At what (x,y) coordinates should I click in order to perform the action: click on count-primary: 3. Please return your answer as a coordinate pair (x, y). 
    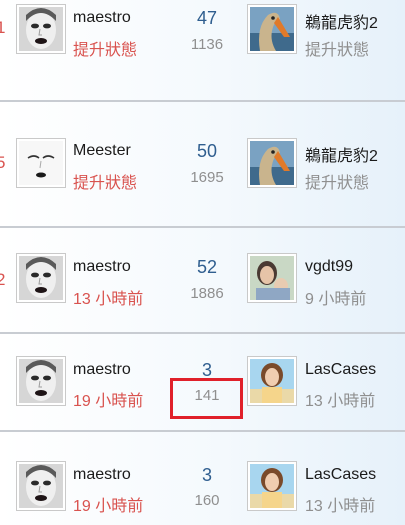
    Looking at the image, I should click on (207, 475).